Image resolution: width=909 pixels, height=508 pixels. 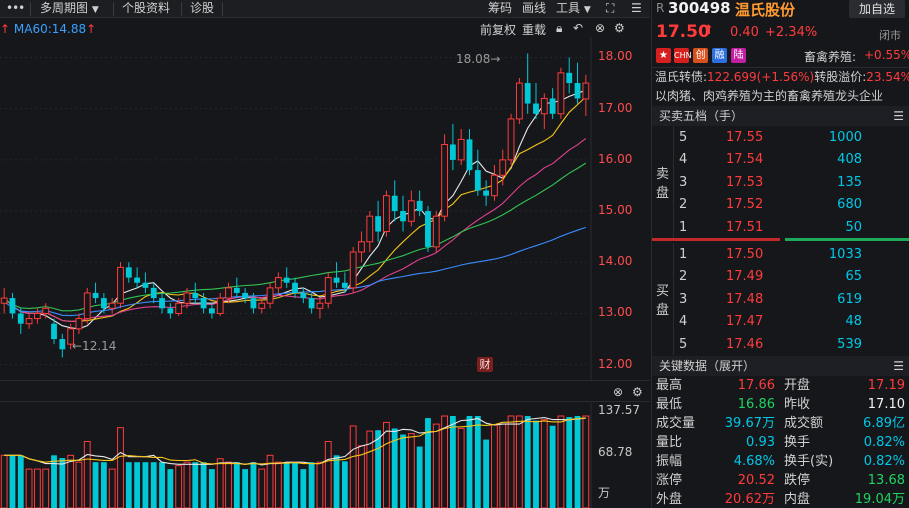 I want to click on keydata-label: 换手, so click(x=797, y=442).